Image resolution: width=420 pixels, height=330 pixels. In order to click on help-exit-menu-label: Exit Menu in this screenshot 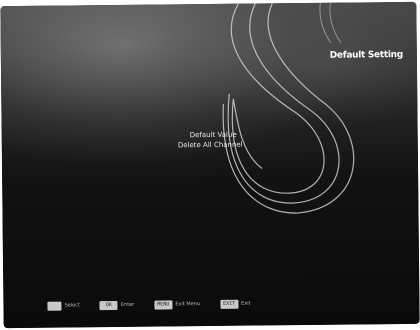, I will do `click(188, 304)`.